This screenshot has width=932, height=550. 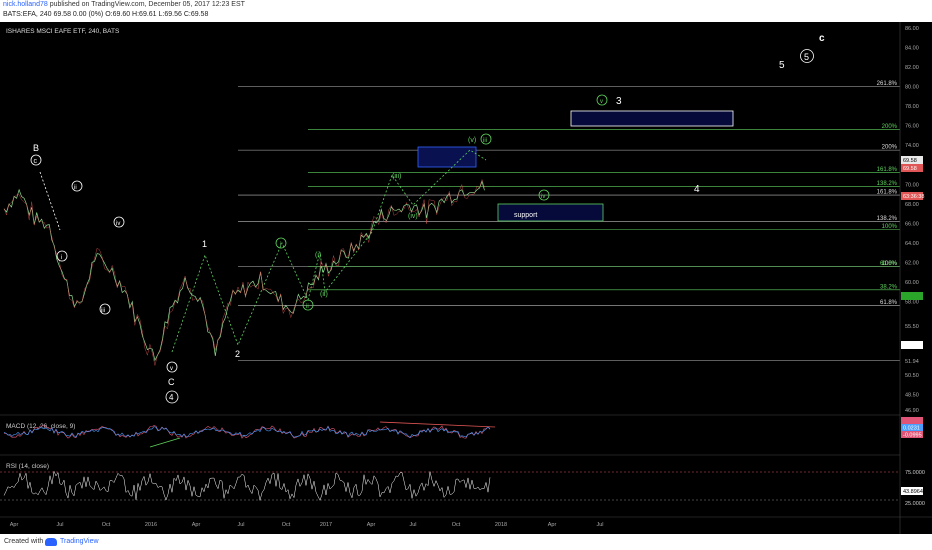 I want to click on wave-label-C: C, so click(x=171, y=382).